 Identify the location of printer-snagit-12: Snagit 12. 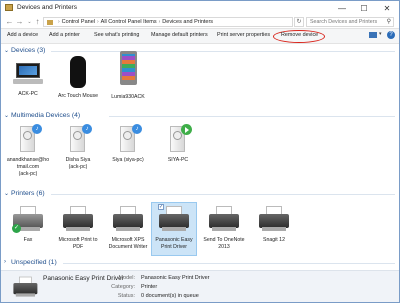
(274, 223).